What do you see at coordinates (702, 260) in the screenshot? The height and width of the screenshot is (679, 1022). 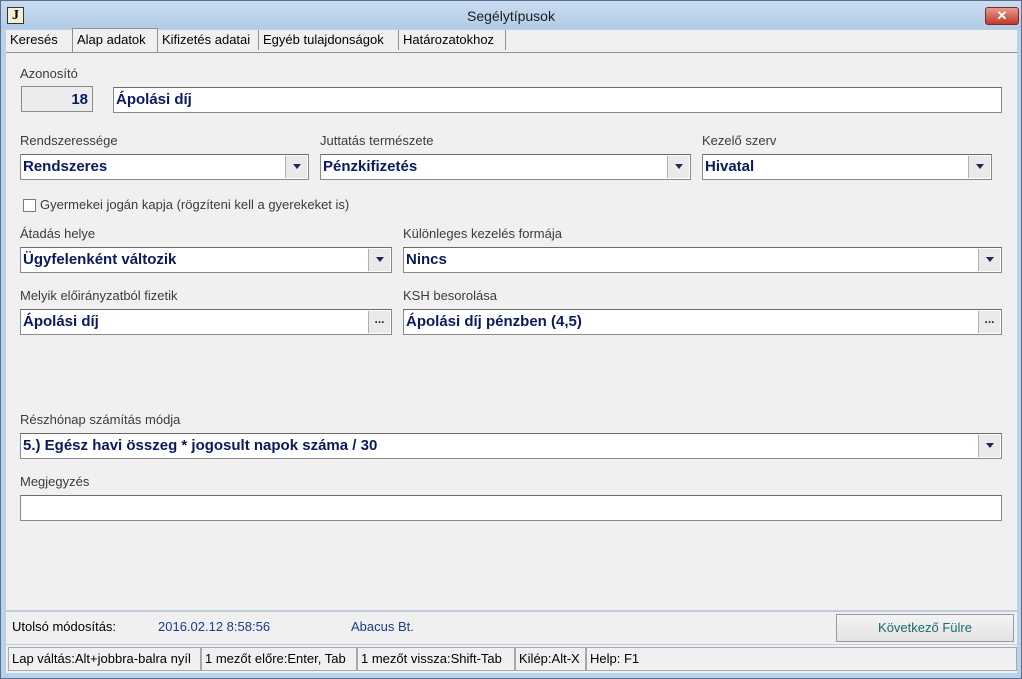 I see `kulonleges-select: Nincs` at bounding box center [702, 260].